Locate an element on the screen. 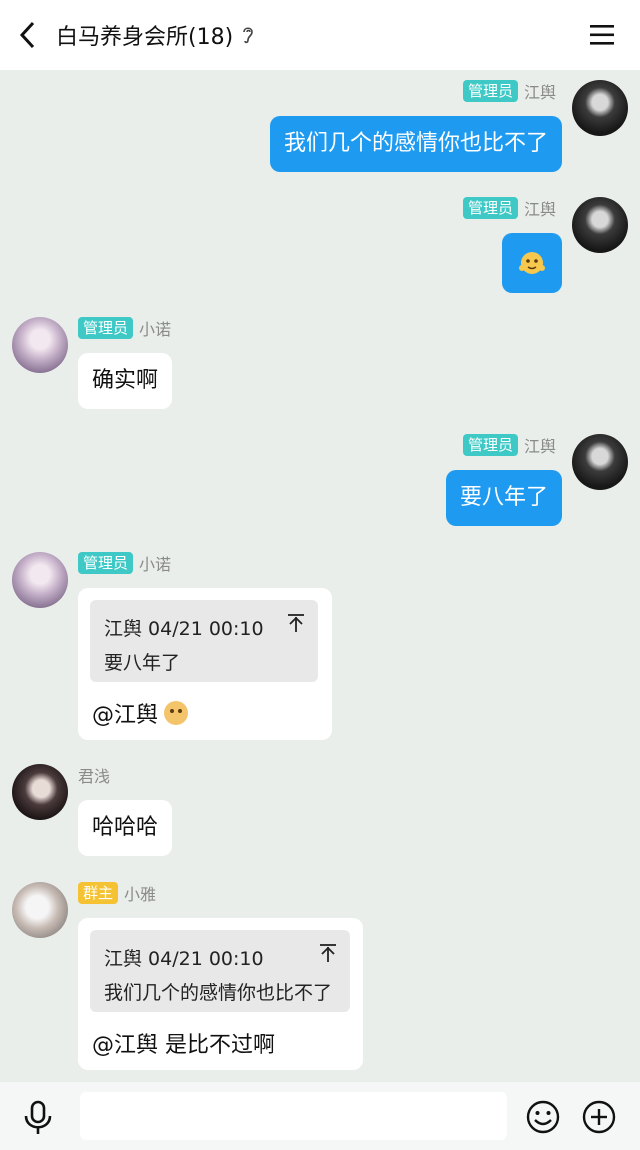 This screenshot has width=640, height=1150. reply-content: @江舆 是比不过啊 is located at coordinates (183, 1045).